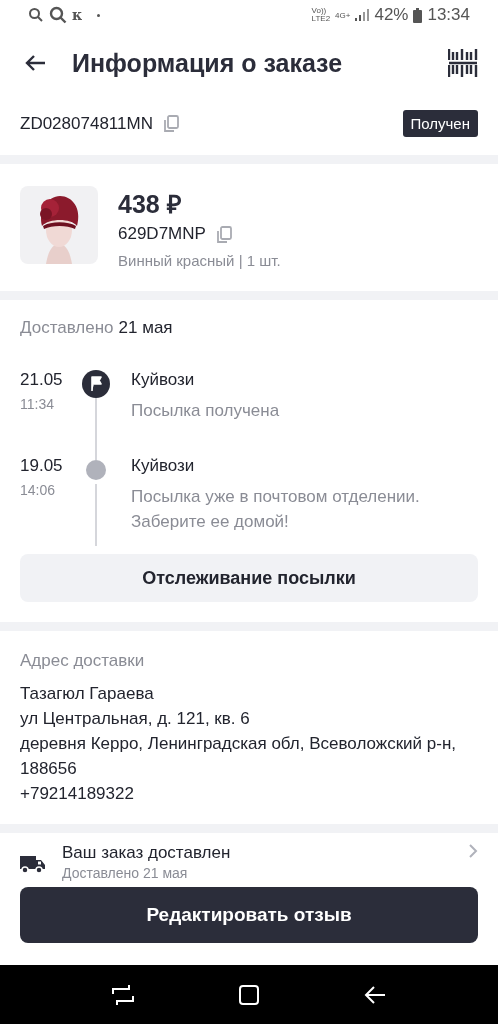  What do you see at coordinates (249, 994) in the screenshot?
I see `home-icon` at bounding box center [249, 994].